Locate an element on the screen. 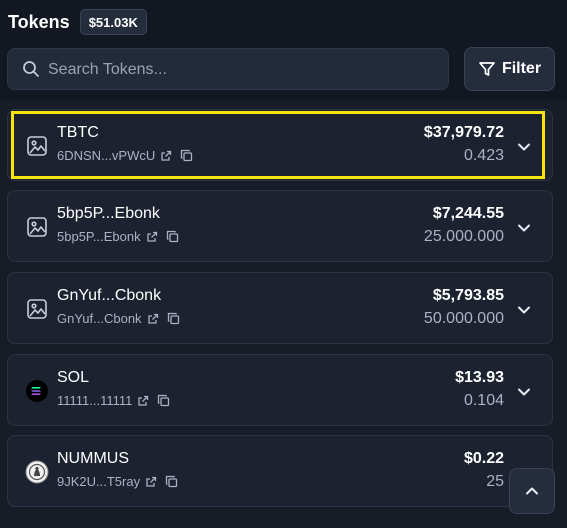  token-card: SOL 11111...11111 $13.93 0.104 is located at coordinates (280, 390).